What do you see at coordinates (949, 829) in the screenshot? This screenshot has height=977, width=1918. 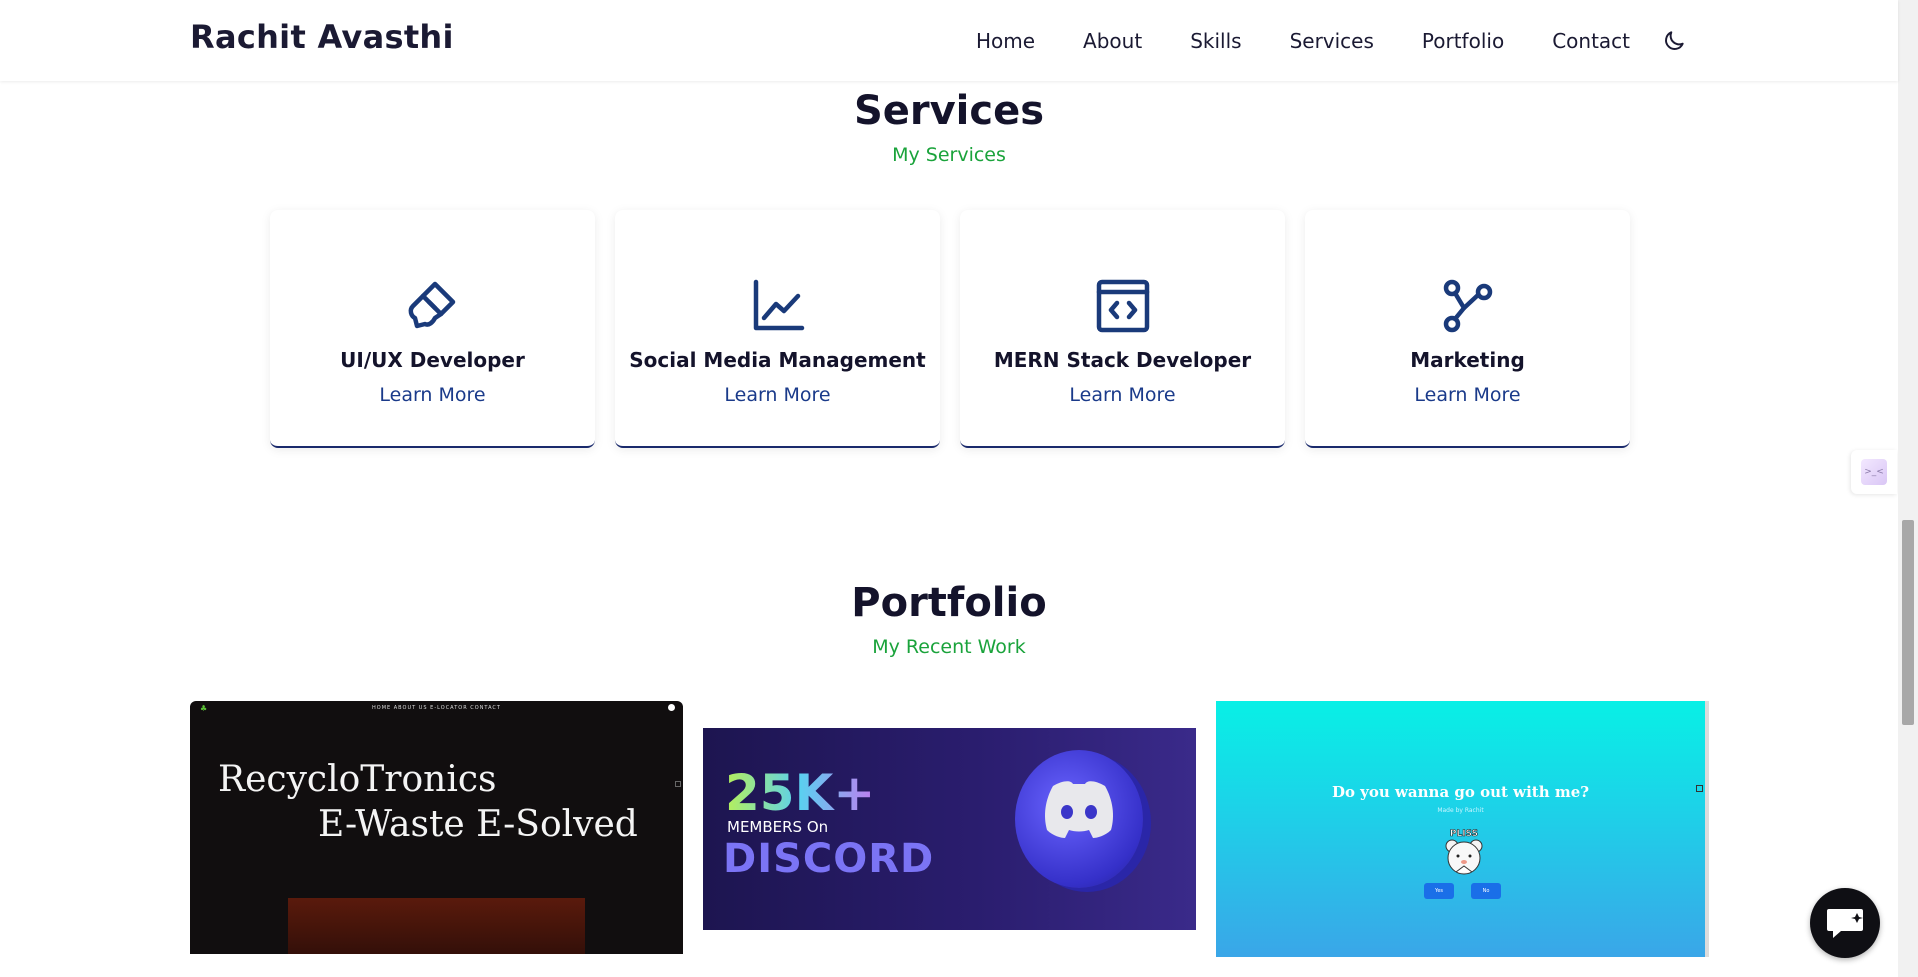 I see `portfolio-item-discord: 25K+ MEMBERS On DISCORD` at bounding box center [949, 829].